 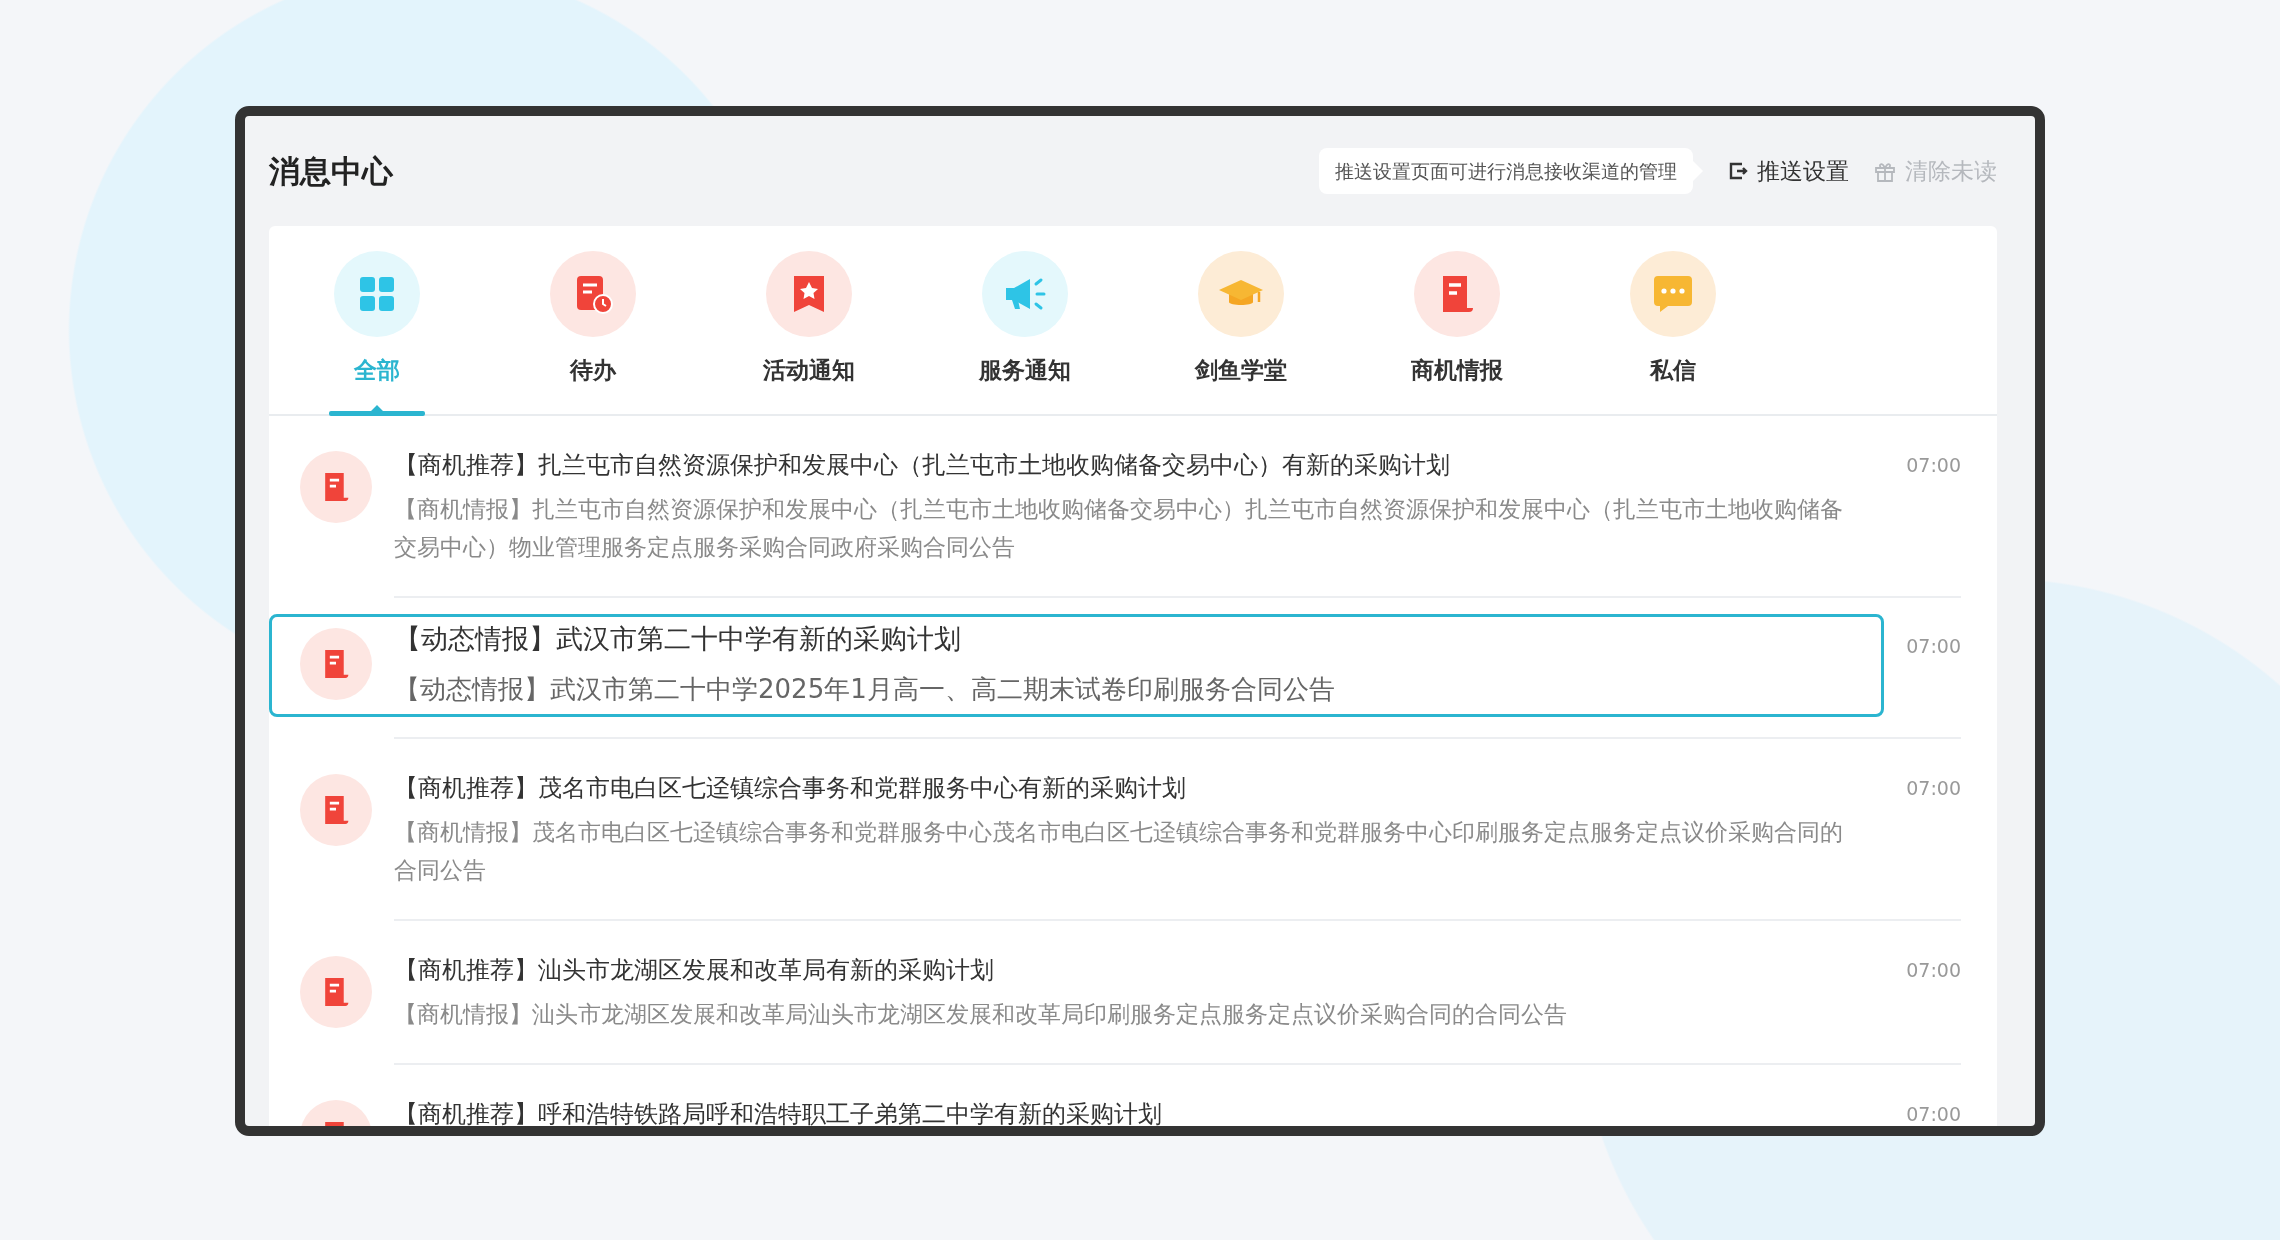 What do you see at coordinates (678, 639) in the screenshot?
I see `message-title: 【动态情报】武汉市第二十中学有新的采购计划` at bounding box center [678, 639].